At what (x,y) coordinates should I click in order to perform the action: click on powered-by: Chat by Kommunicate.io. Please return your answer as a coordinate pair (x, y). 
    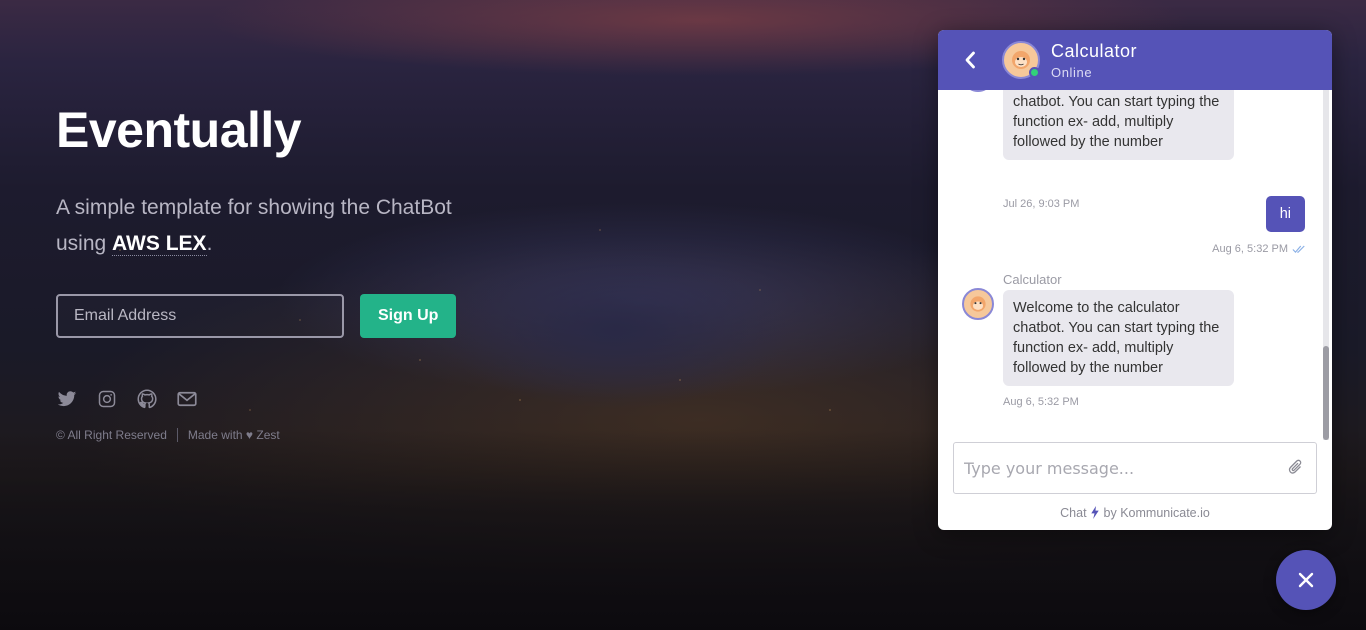
    Looking at the image, I should click on (1135, 513).